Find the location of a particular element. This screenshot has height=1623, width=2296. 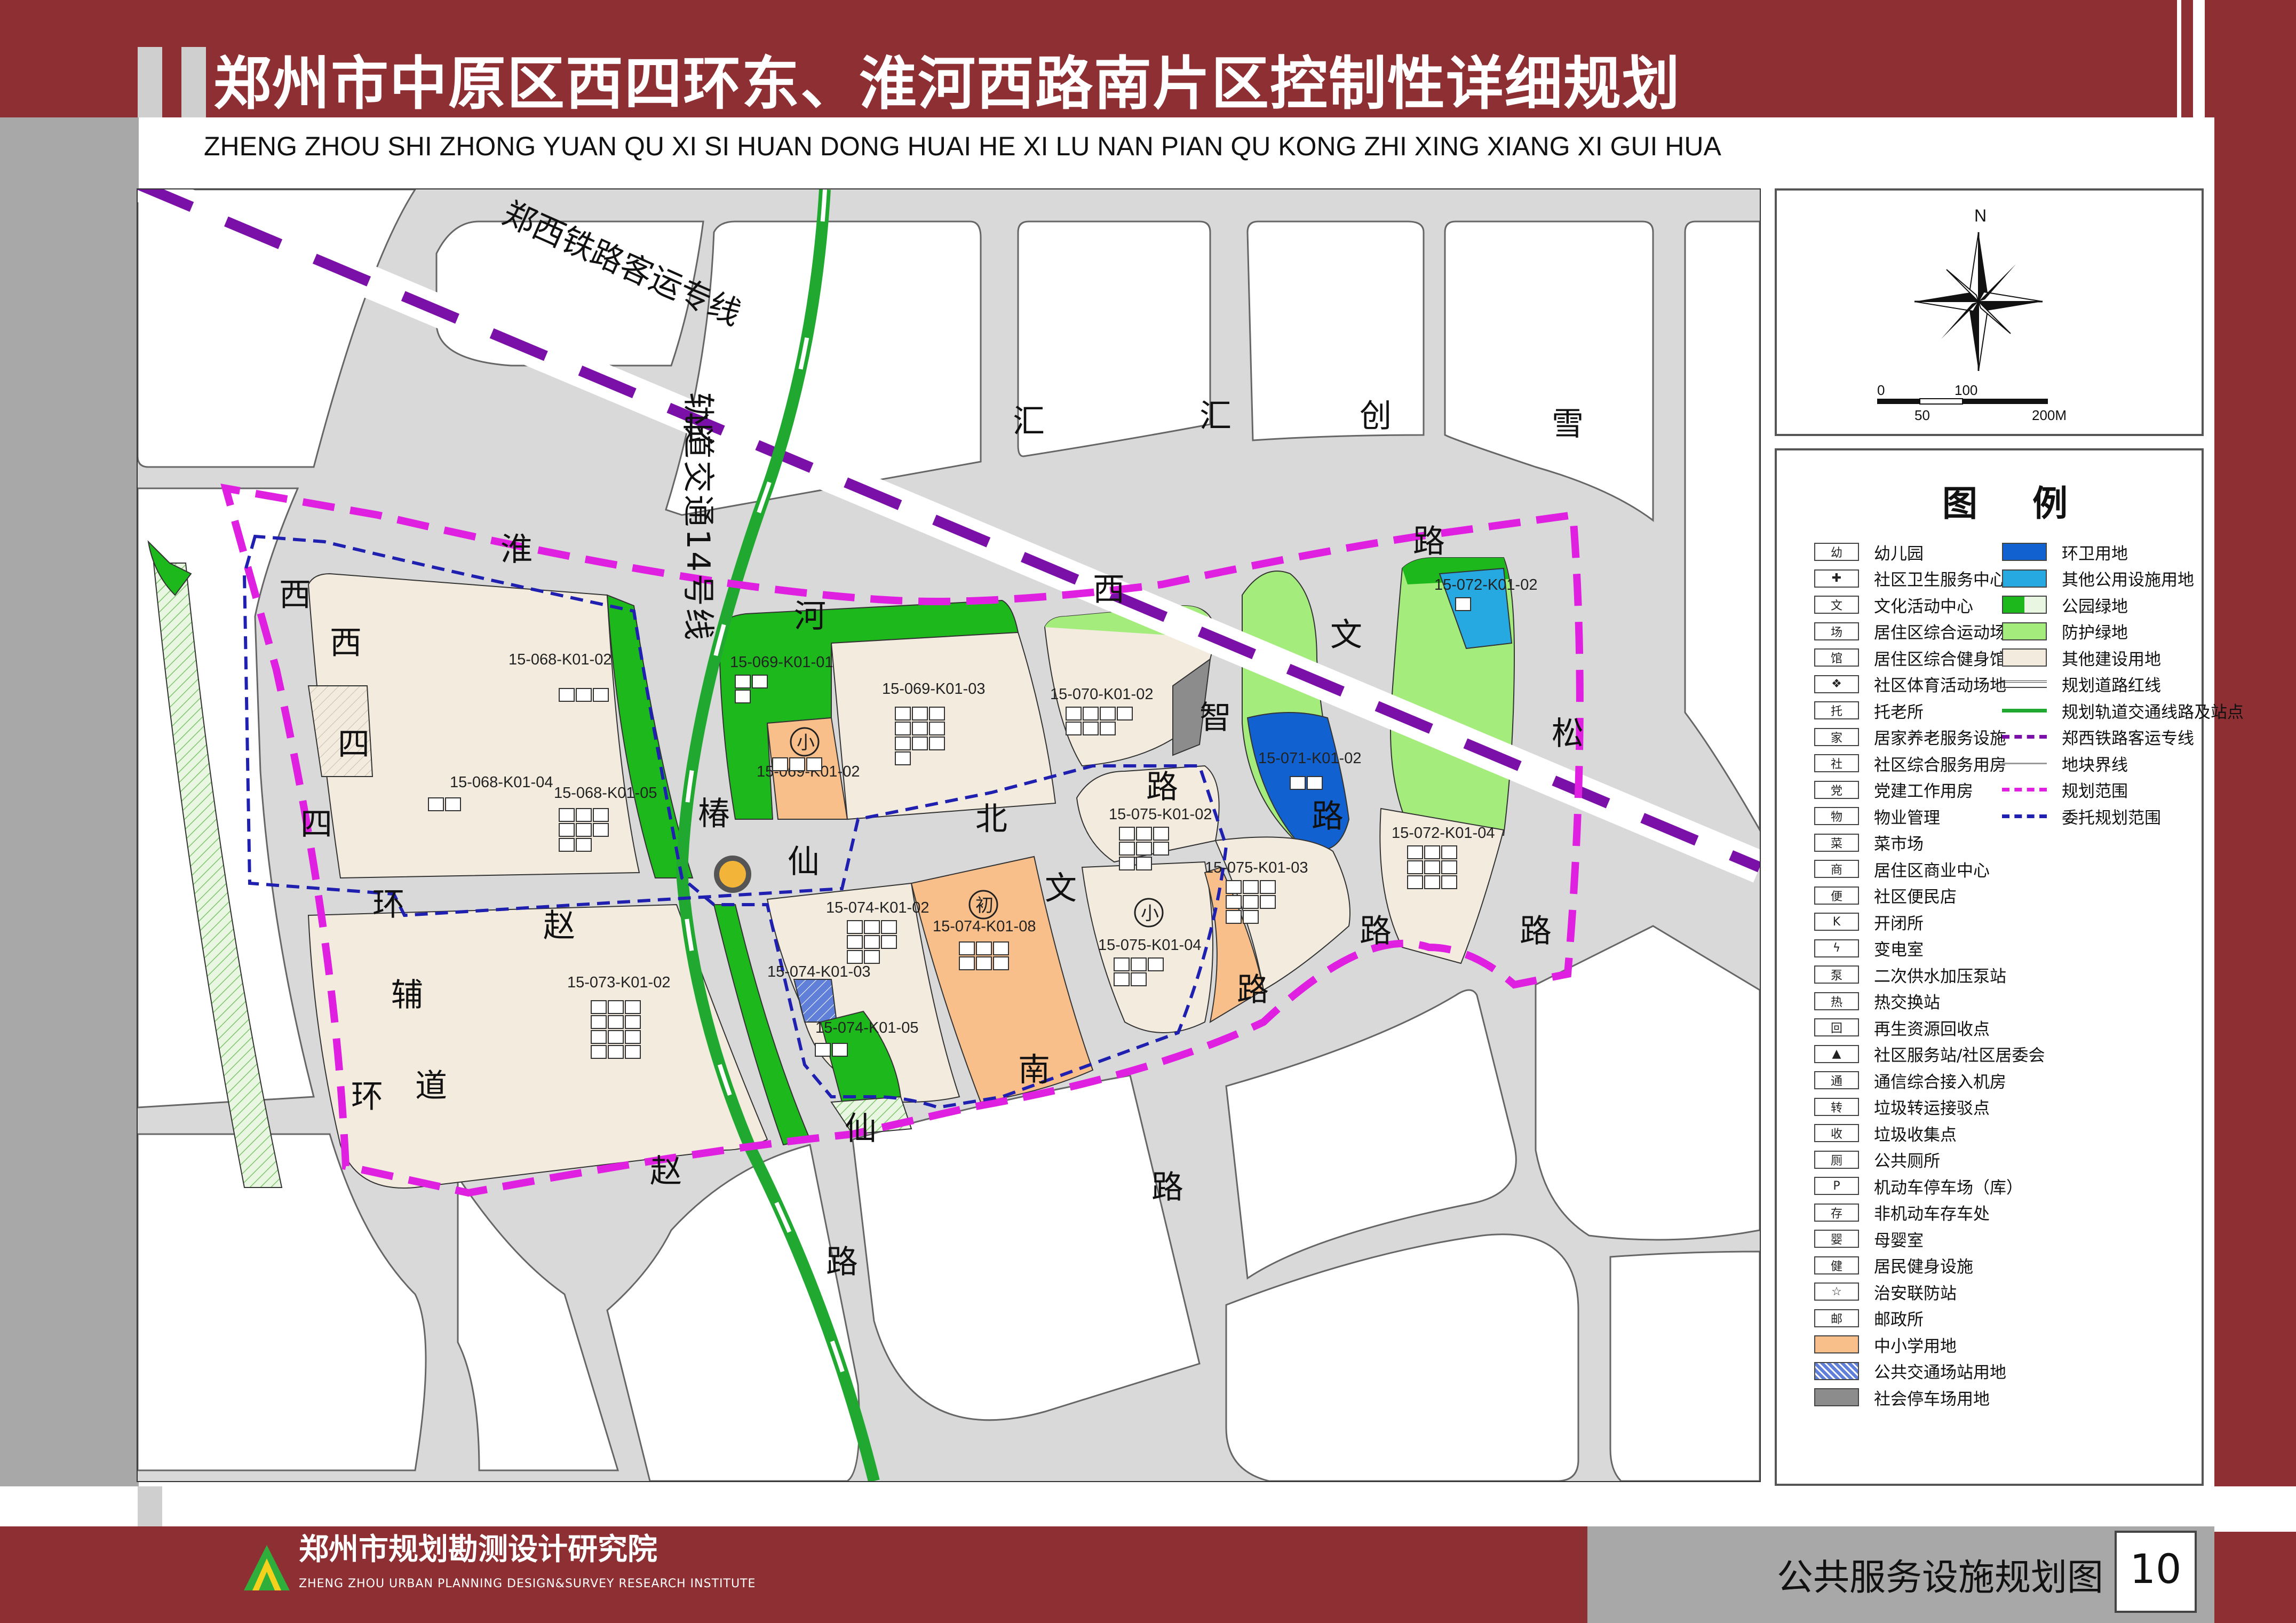

legend-swatch-icon: 泵 is located at coordinates (1836, 974).